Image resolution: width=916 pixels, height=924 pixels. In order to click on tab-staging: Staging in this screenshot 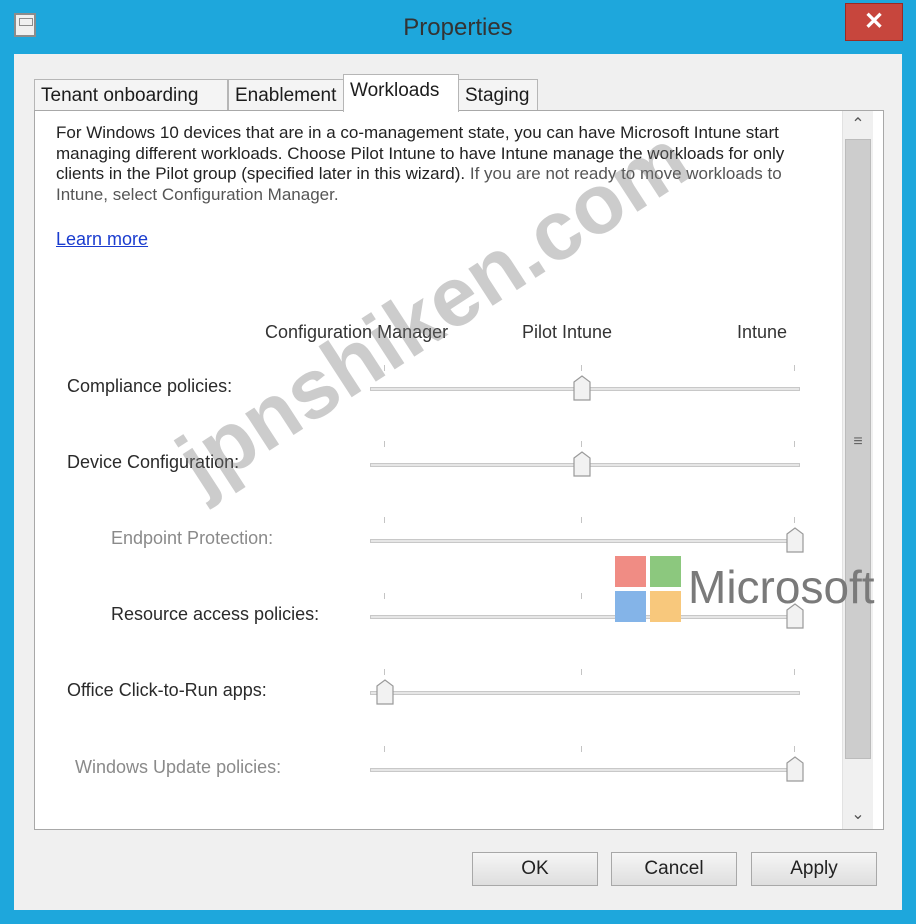, I will do `click(498, 95)`.